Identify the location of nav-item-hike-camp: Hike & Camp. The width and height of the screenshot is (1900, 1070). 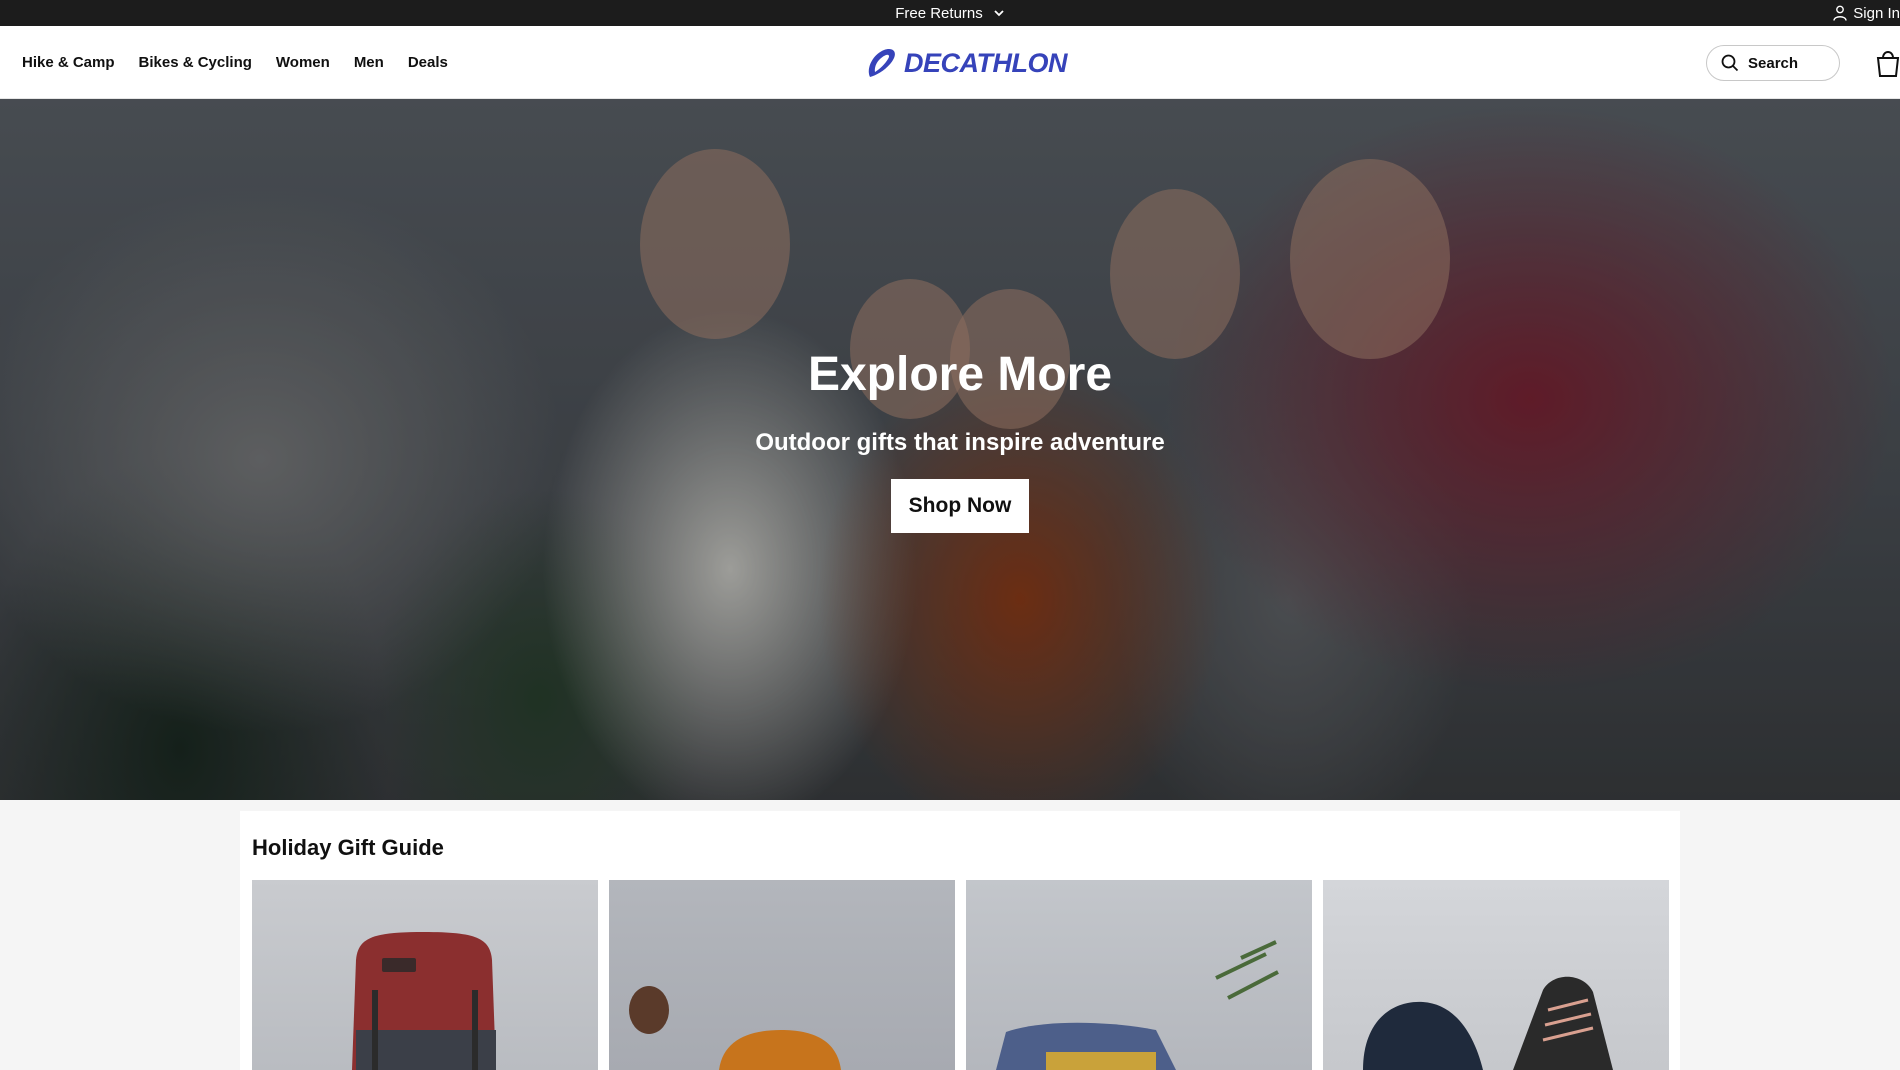
(68, 62).